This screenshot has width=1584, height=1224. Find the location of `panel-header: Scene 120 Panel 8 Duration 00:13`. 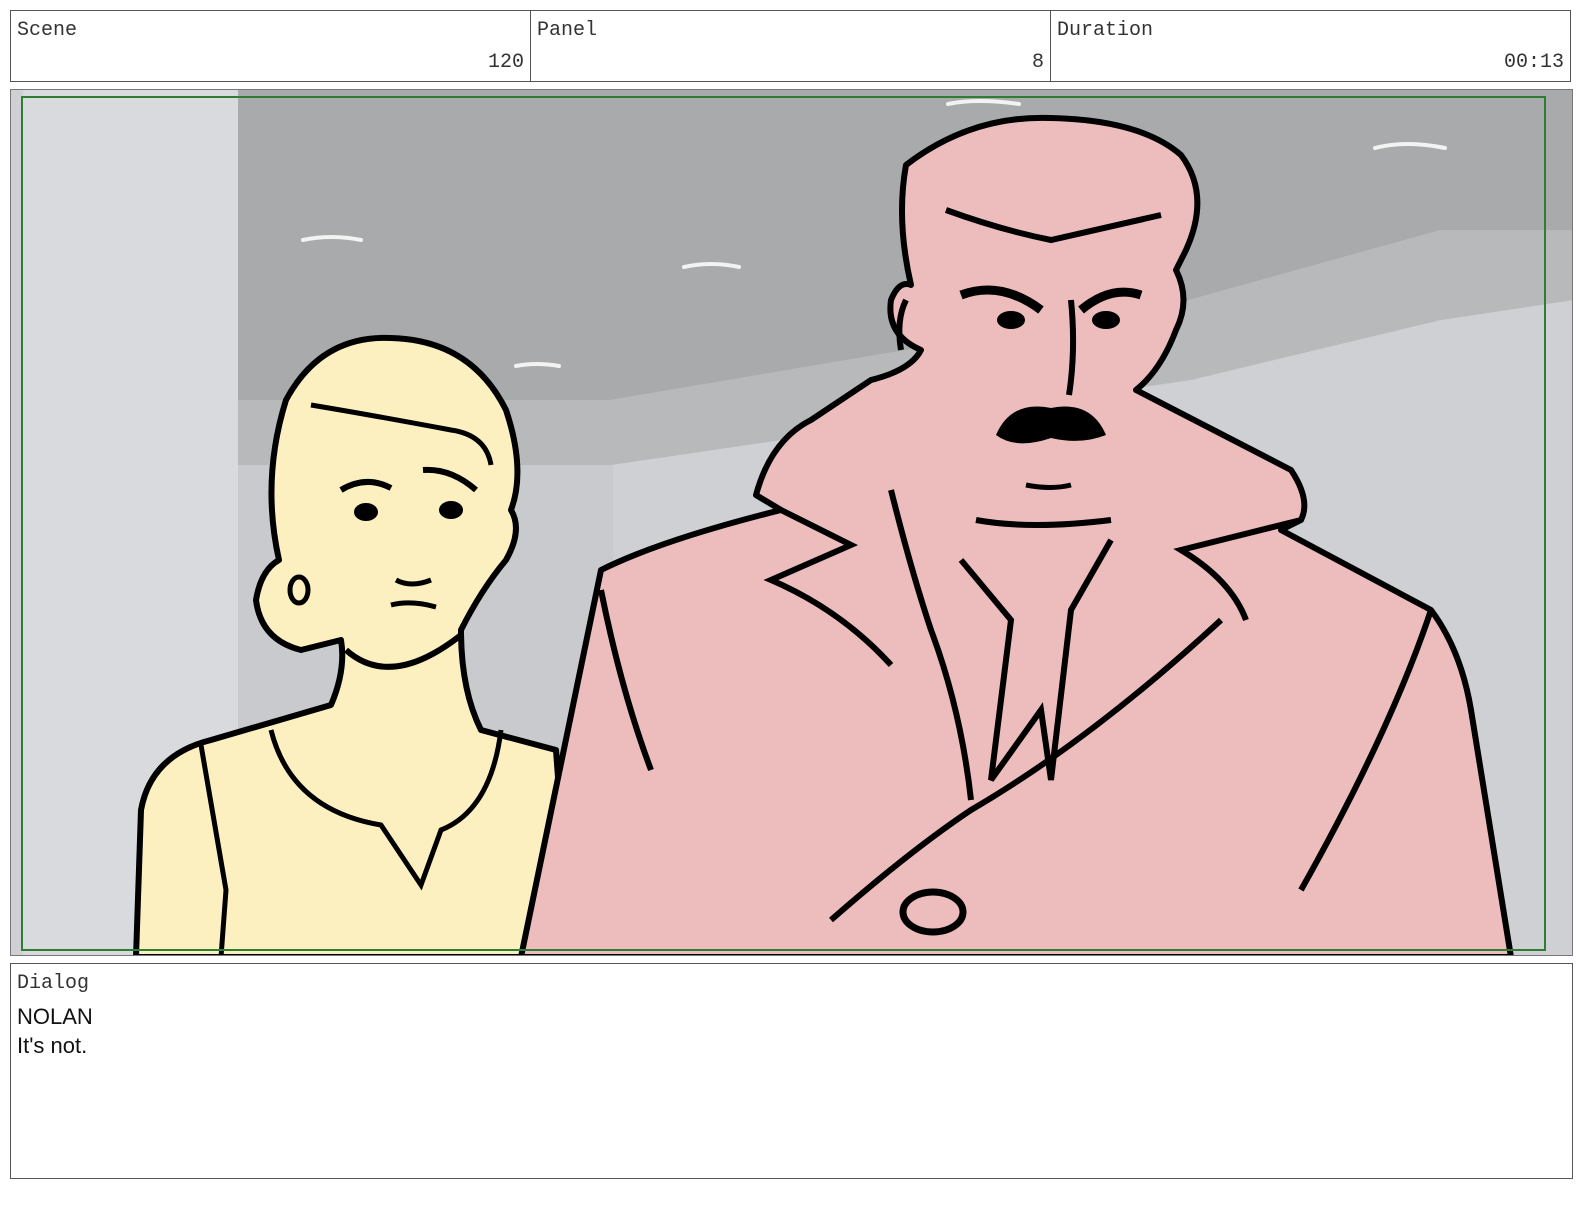

panel-header: Scene 120 Panel 8 Duration 00:13 is located at coordinates (790, 46).